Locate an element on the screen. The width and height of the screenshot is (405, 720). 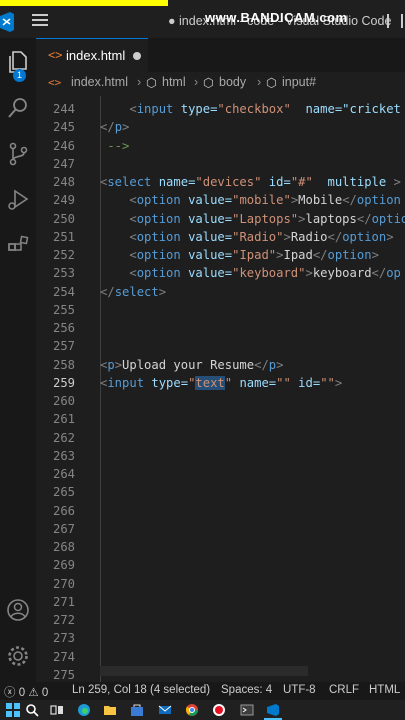
language-mode: HTML is located at coordinates (384, 690).